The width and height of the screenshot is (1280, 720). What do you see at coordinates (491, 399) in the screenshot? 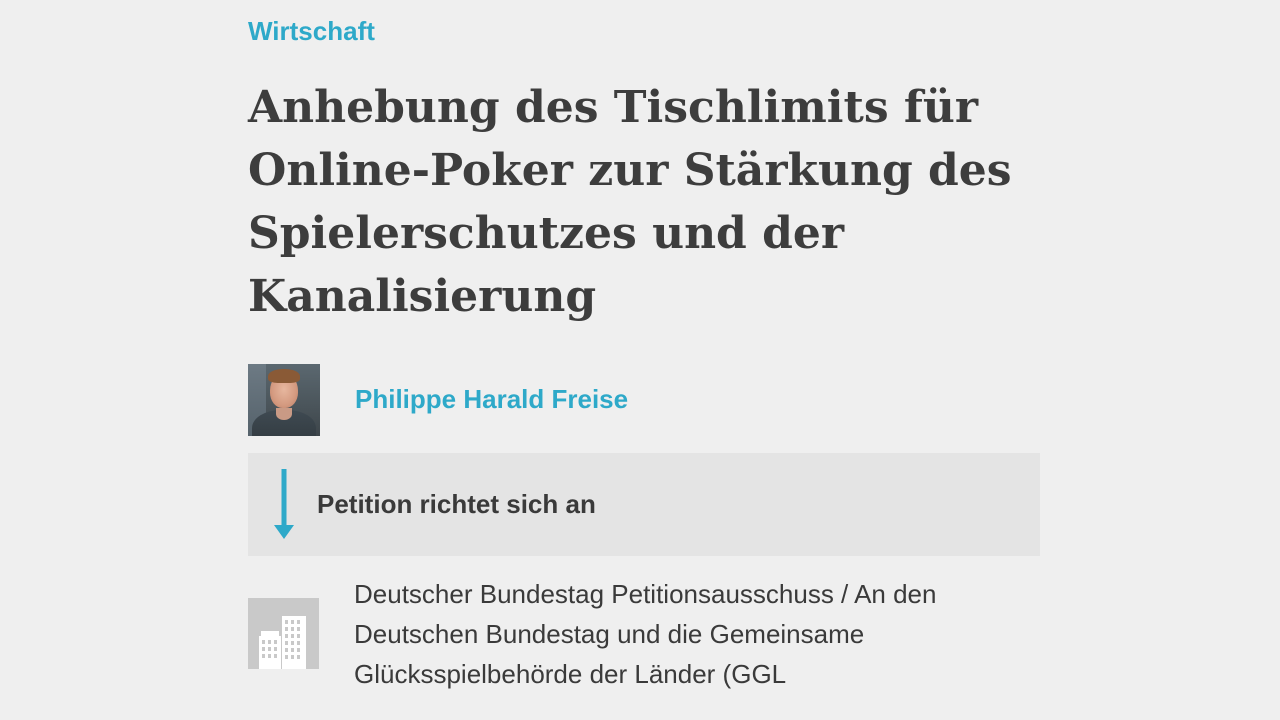
I see `author-name-link: Philippe Harald Freise` at bounding box center [491, 399].